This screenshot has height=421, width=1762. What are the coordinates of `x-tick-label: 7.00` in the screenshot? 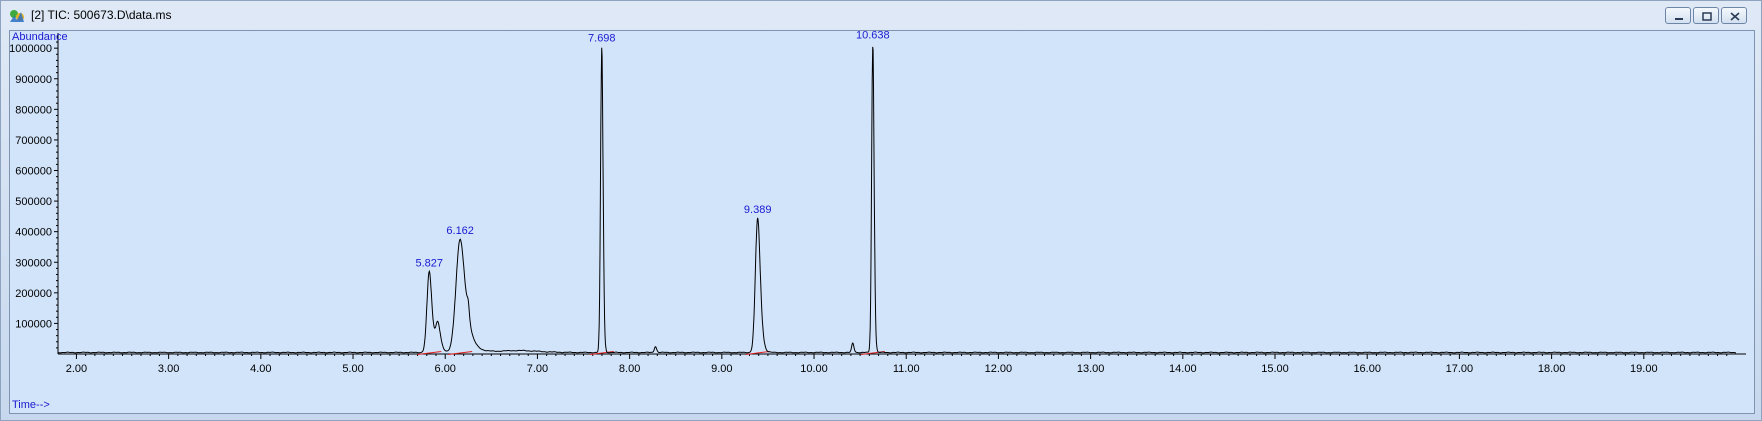 It's located at (537, 369).